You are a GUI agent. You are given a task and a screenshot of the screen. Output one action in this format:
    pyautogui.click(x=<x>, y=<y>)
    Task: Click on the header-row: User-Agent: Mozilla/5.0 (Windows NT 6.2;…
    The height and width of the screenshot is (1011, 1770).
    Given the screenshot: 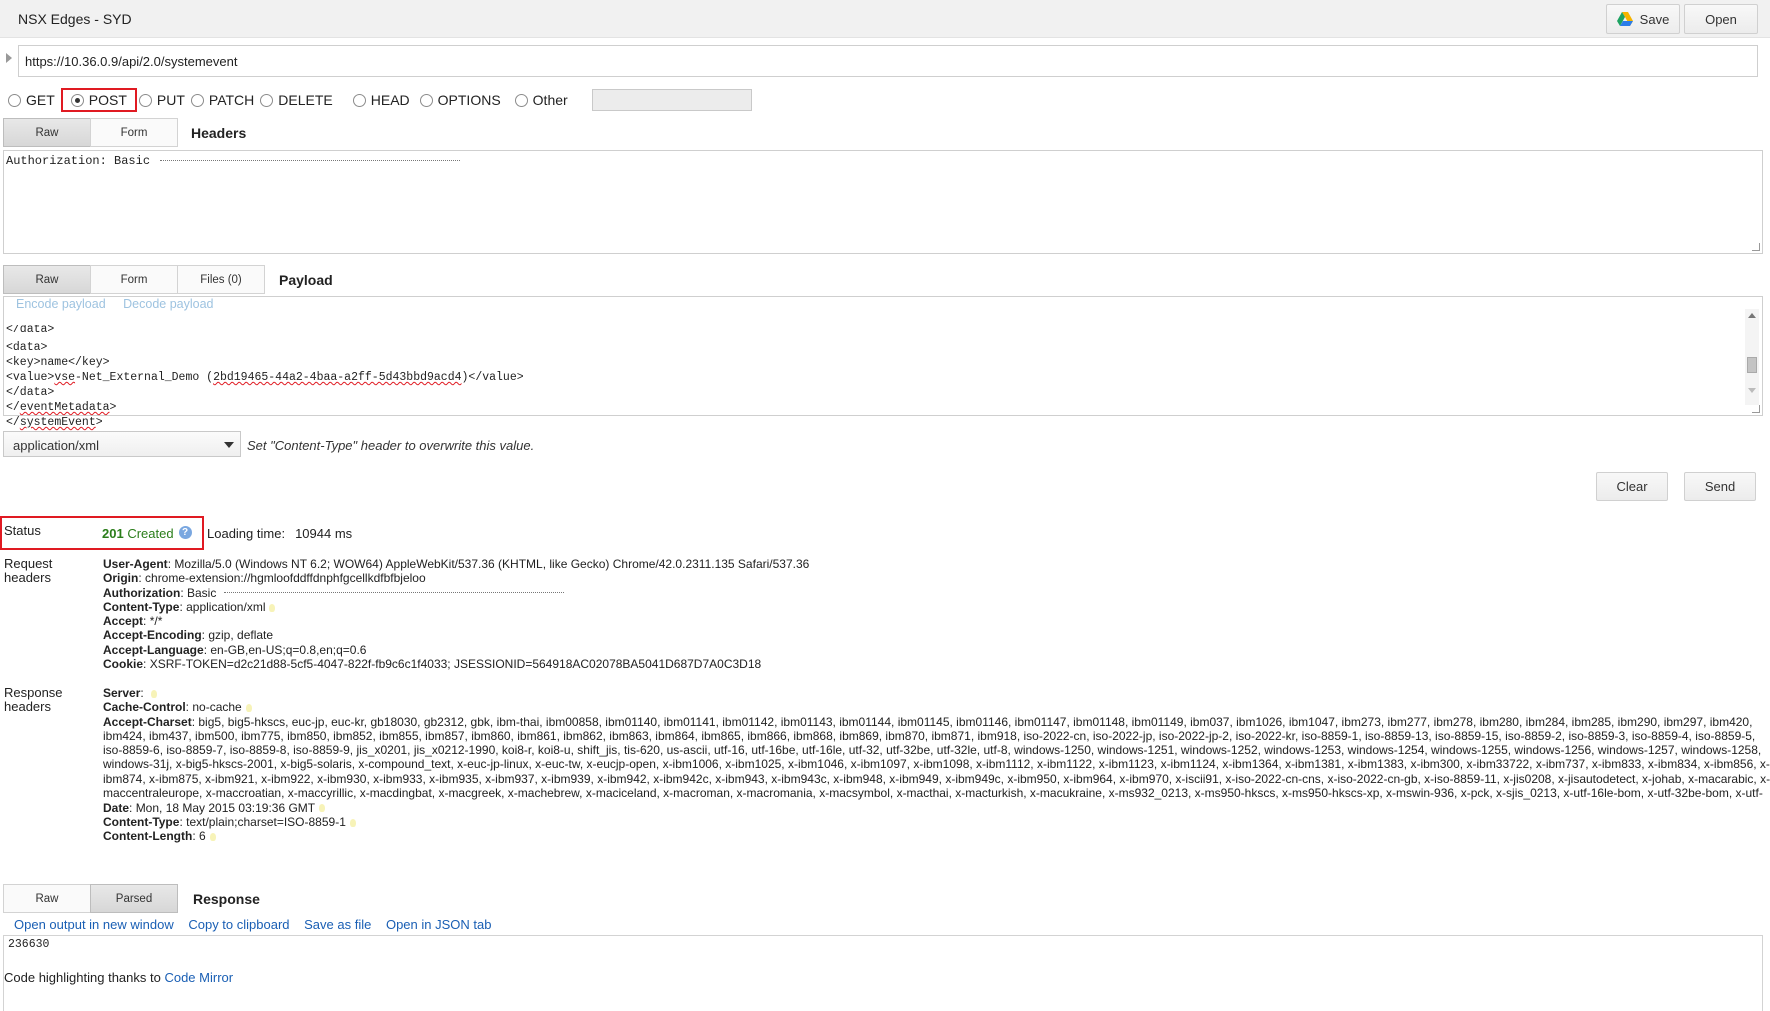 What is the action you would take?
    pyautogui.click(x=456, y=564)
    